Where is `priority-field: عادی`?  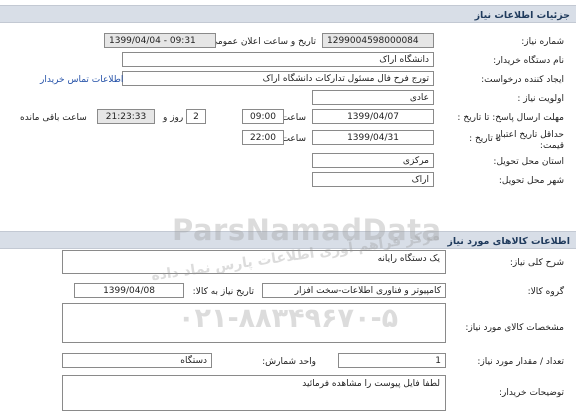
priority-field: عادی is located at coordinates (373, 97).